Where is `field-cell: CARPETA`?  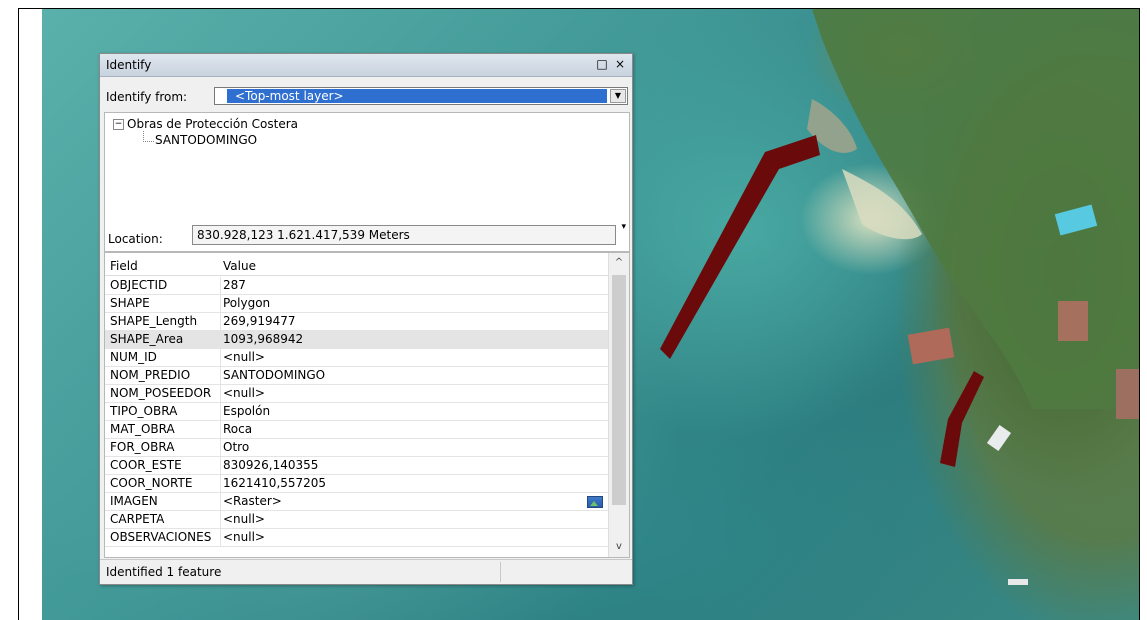
field-cell: CARPETA is located at coordinates (165, 519).